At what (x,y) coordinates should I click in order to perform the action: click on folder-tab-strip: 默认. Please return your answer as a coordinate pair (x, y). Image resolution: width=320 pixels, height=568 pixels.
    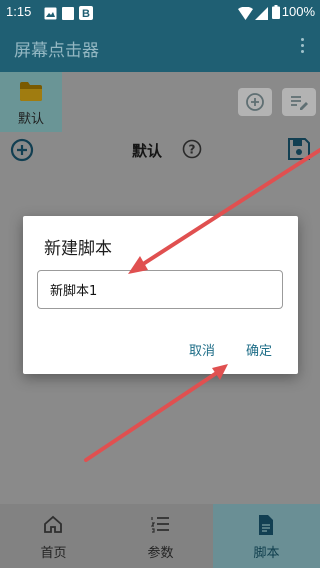
    Looking at the image, I should click on (160, 102).